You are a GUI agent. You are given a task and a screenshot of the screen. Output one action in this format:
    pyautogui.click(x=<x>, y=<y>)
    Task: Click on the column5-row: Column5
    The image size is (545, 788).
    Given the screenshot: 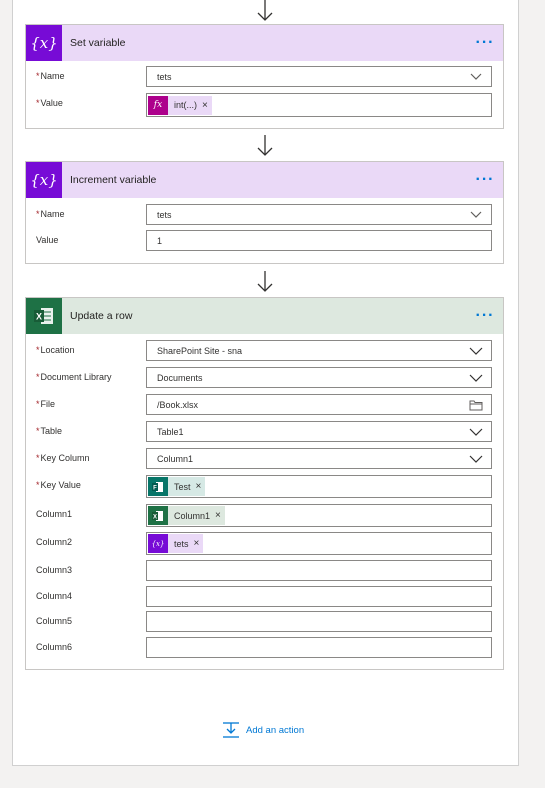 What is the action you would take?
    pyautogui.click(x=264, y=621)
    